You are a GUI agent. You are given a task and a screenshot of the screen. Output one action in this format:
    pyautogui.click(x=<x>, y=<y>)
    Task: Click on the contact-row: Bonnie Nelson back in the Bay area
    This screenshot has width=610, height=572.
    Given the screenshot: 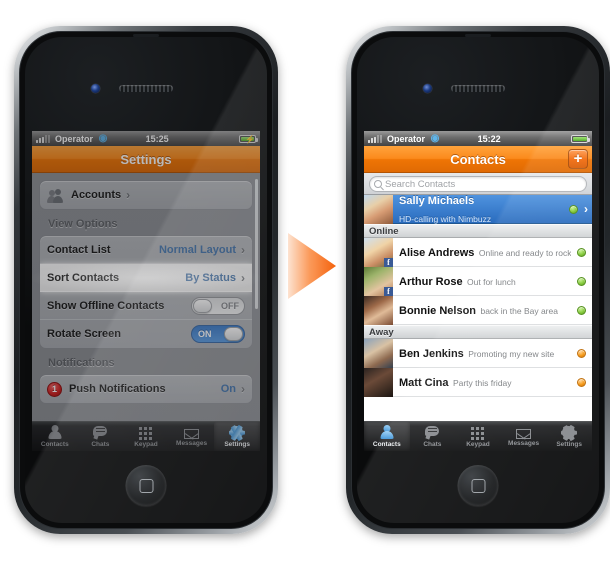 What is the action you would take?
    pyautogui.click(x=478, y=310)
    